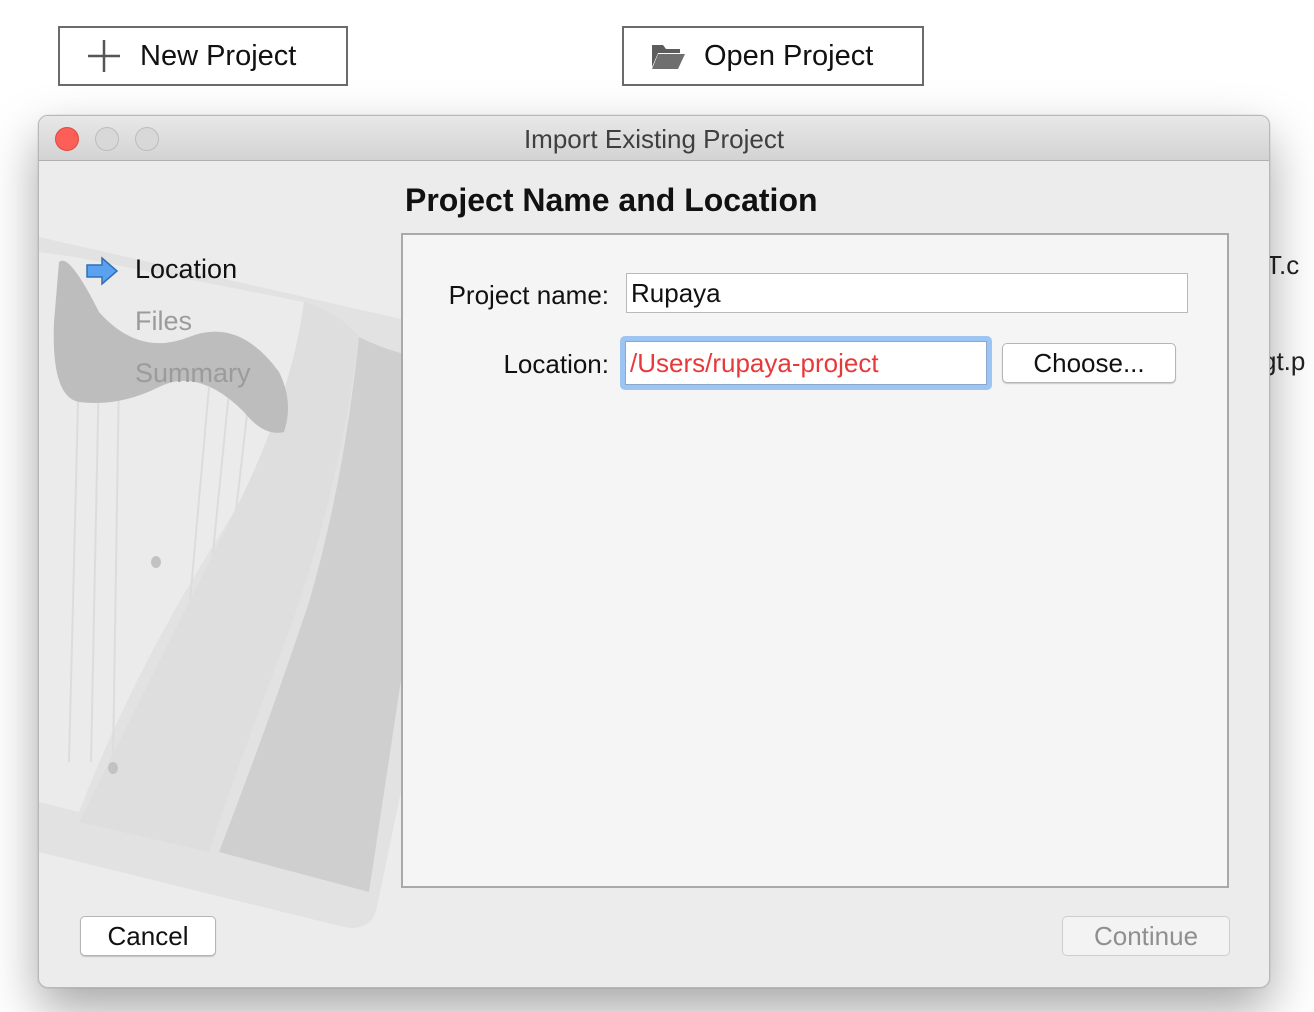 The image size is (1314, 1012). I want to click on step-location: Location, so click(186, 269).